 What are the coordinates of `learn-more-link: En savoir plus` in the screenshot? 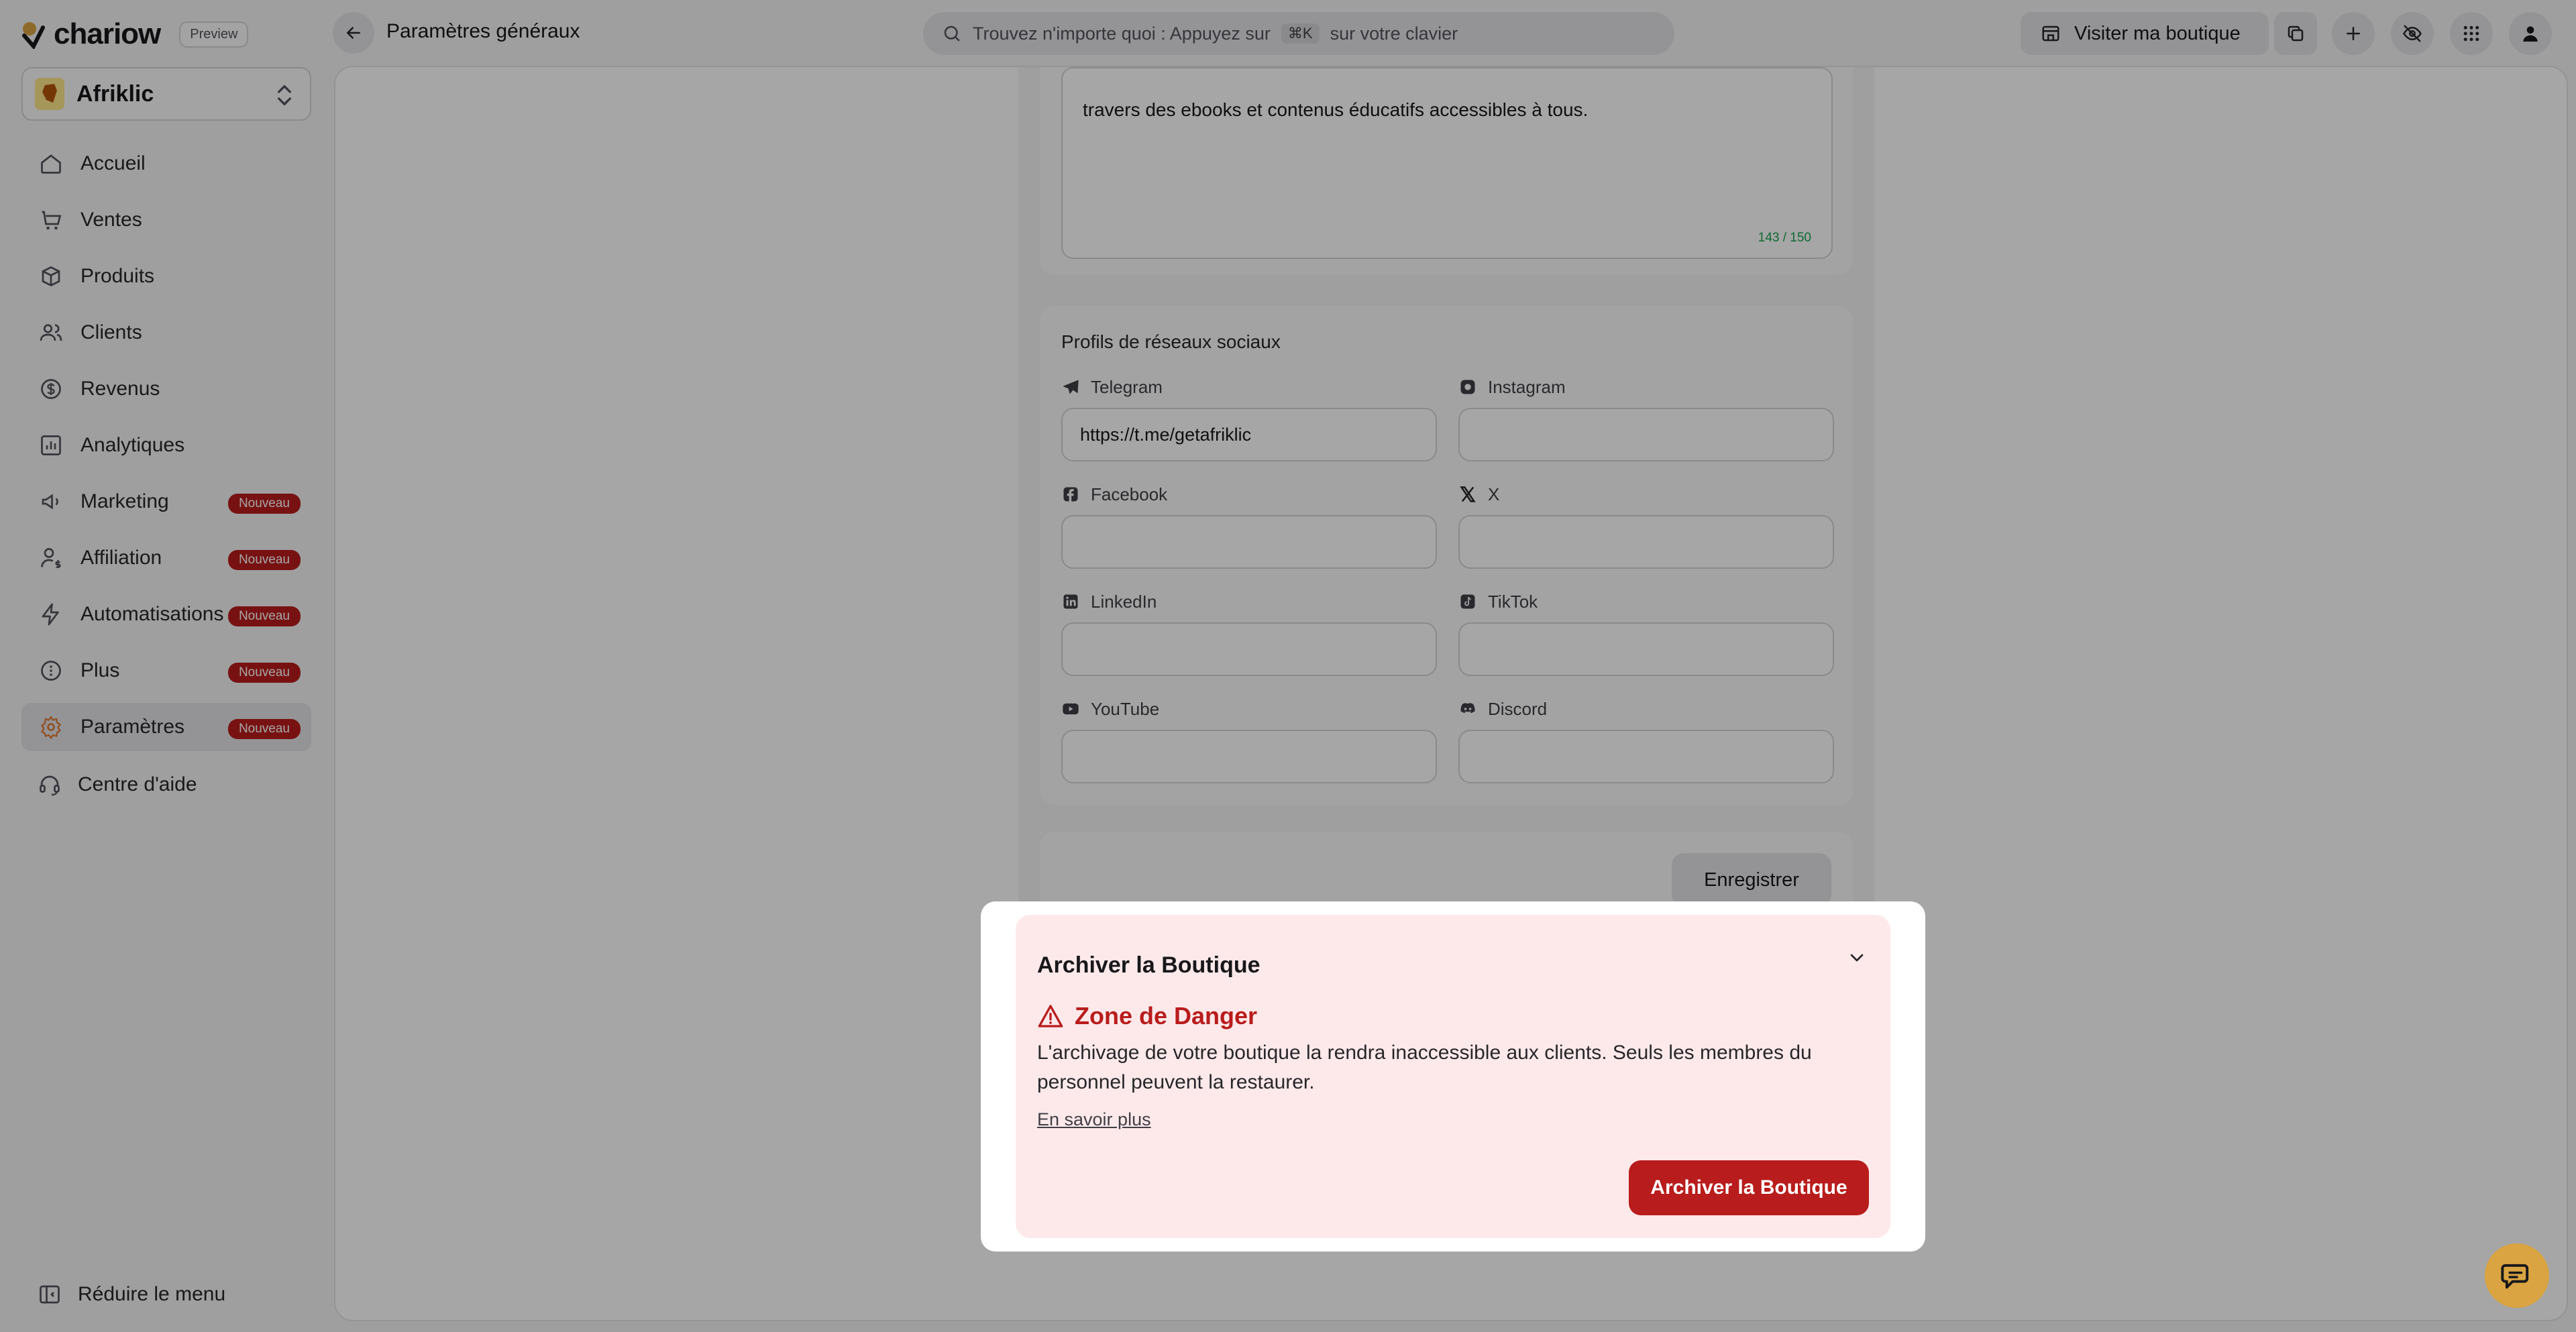 It's located at (1094, 1119).